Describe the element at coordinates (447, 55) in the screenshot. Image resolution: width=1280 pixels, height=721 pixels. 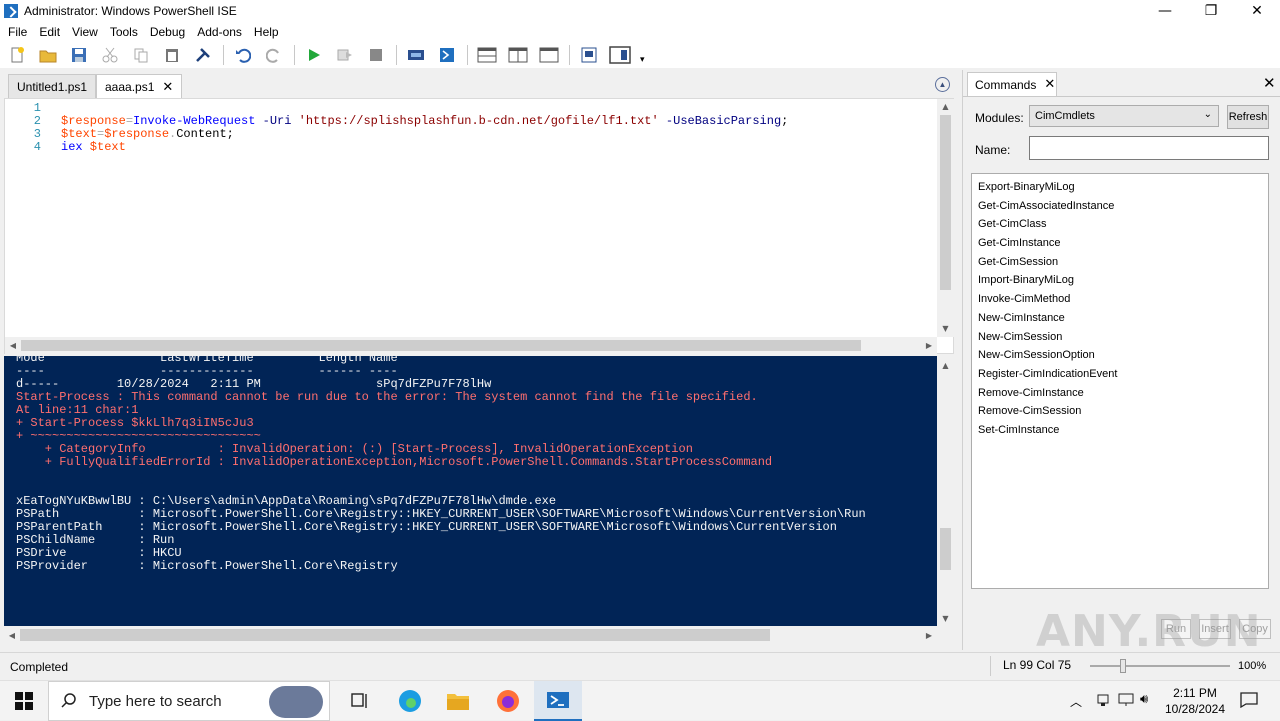
I see `start-powershell-icon` at that location.